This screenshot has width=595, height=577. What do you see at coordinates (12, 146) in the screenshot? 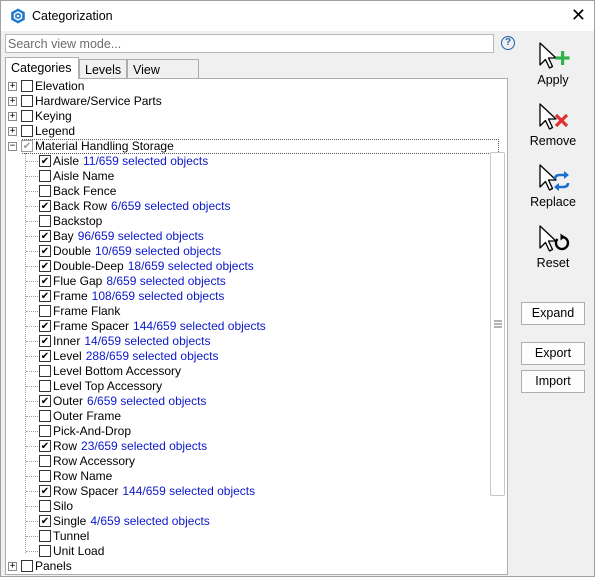
I see `collapse-icon: −` at bounding box center [12, 146].